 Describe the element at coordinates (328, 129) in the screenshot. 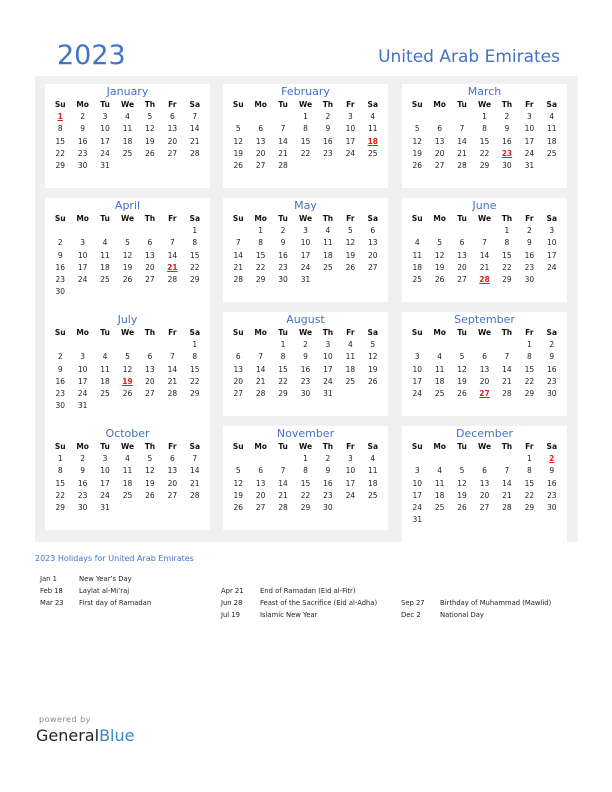

I see `day-cell: 9` at that location.